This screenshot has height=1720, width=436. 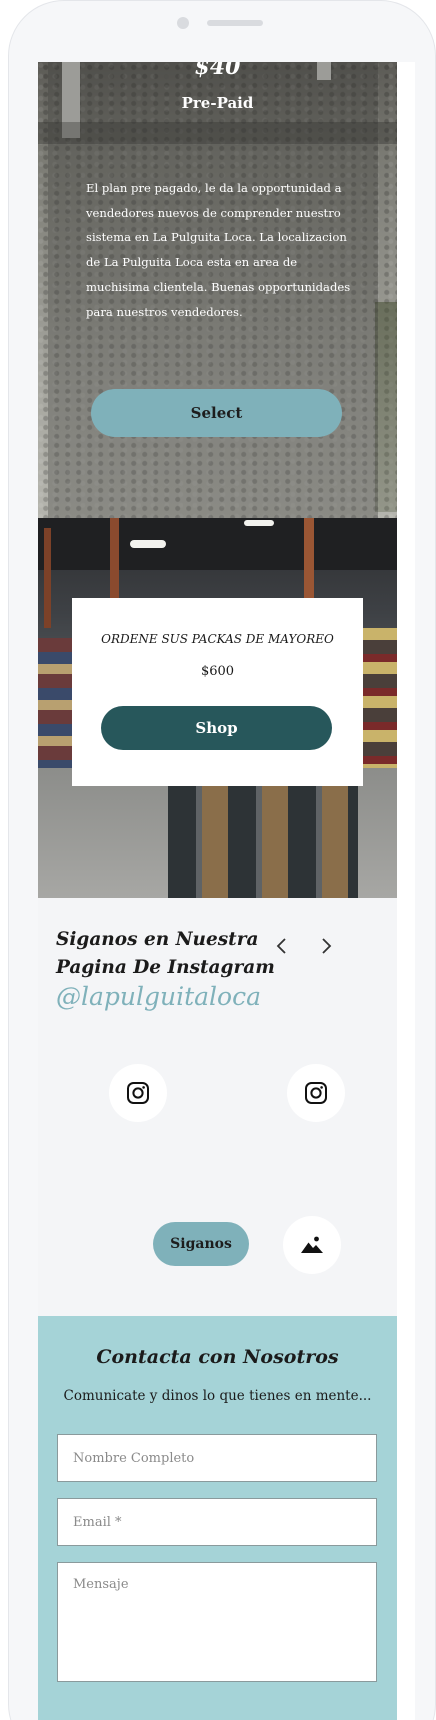 What do you see at coordinates (326, 946) in the screenshot?
I see `chevron-right-icon` at bounding box center [326, 946].